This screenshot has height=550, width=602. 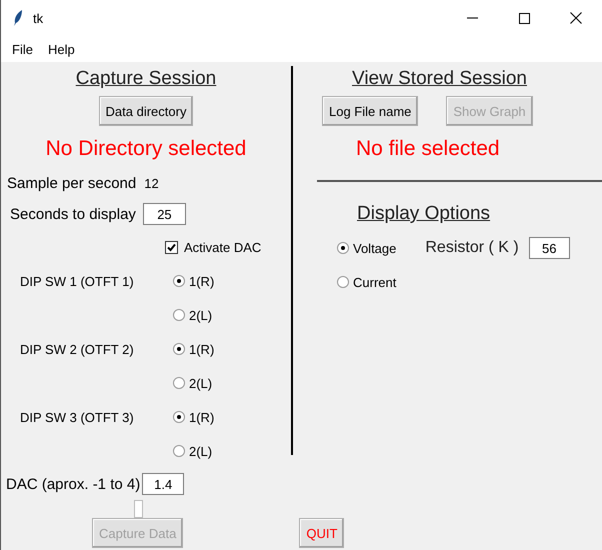 I want to click on switch-label: DIP SW 1 (OTFT 1), so click(x=77, y=281).